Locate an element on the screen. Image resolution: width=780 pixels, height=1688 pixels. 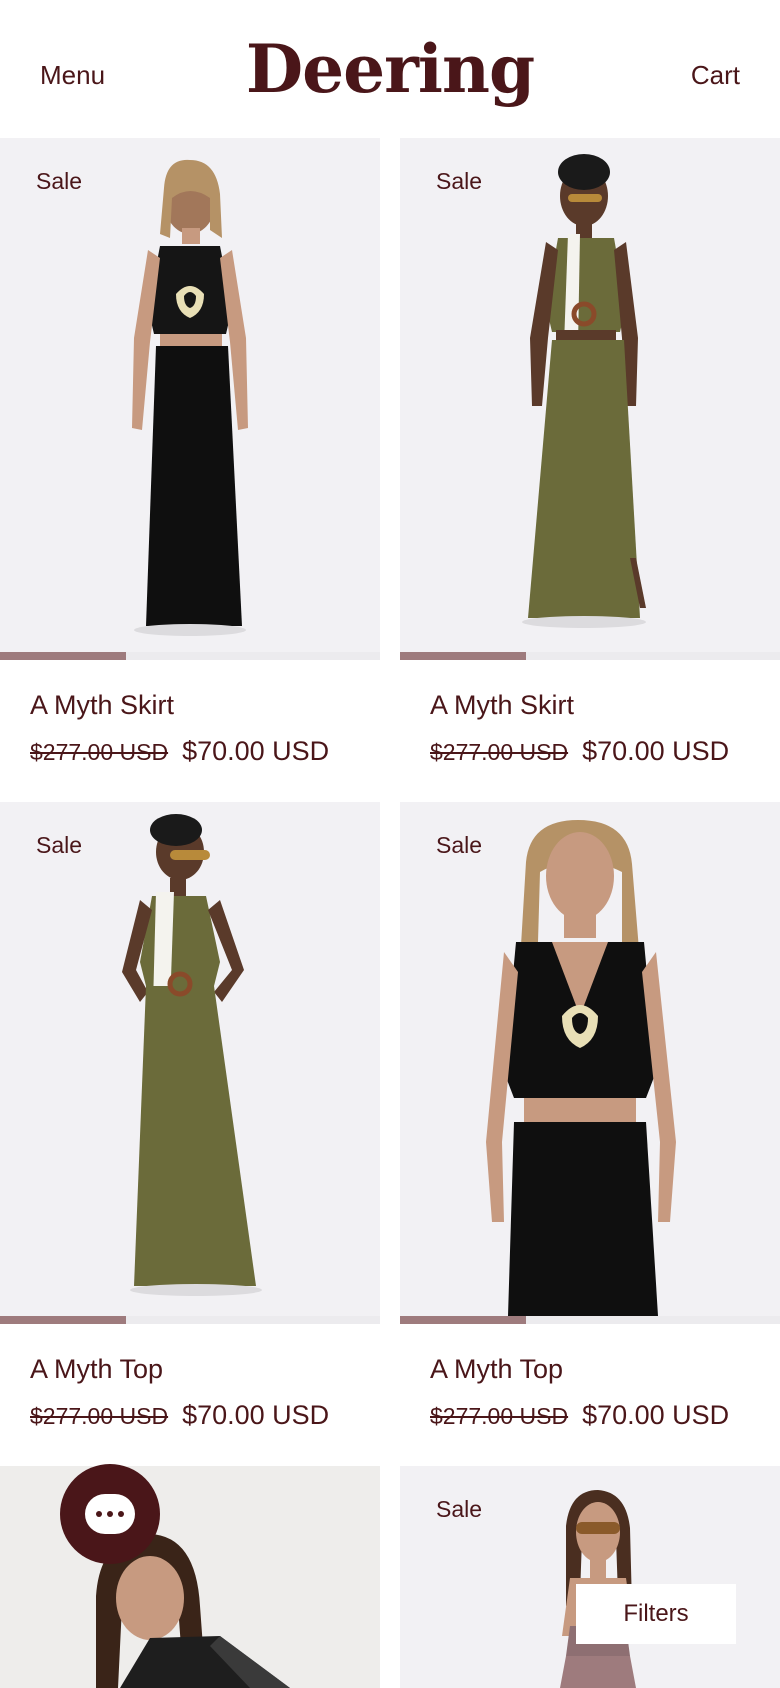
site-header: Menu Deering Cart is located at coordinates (390, 69).